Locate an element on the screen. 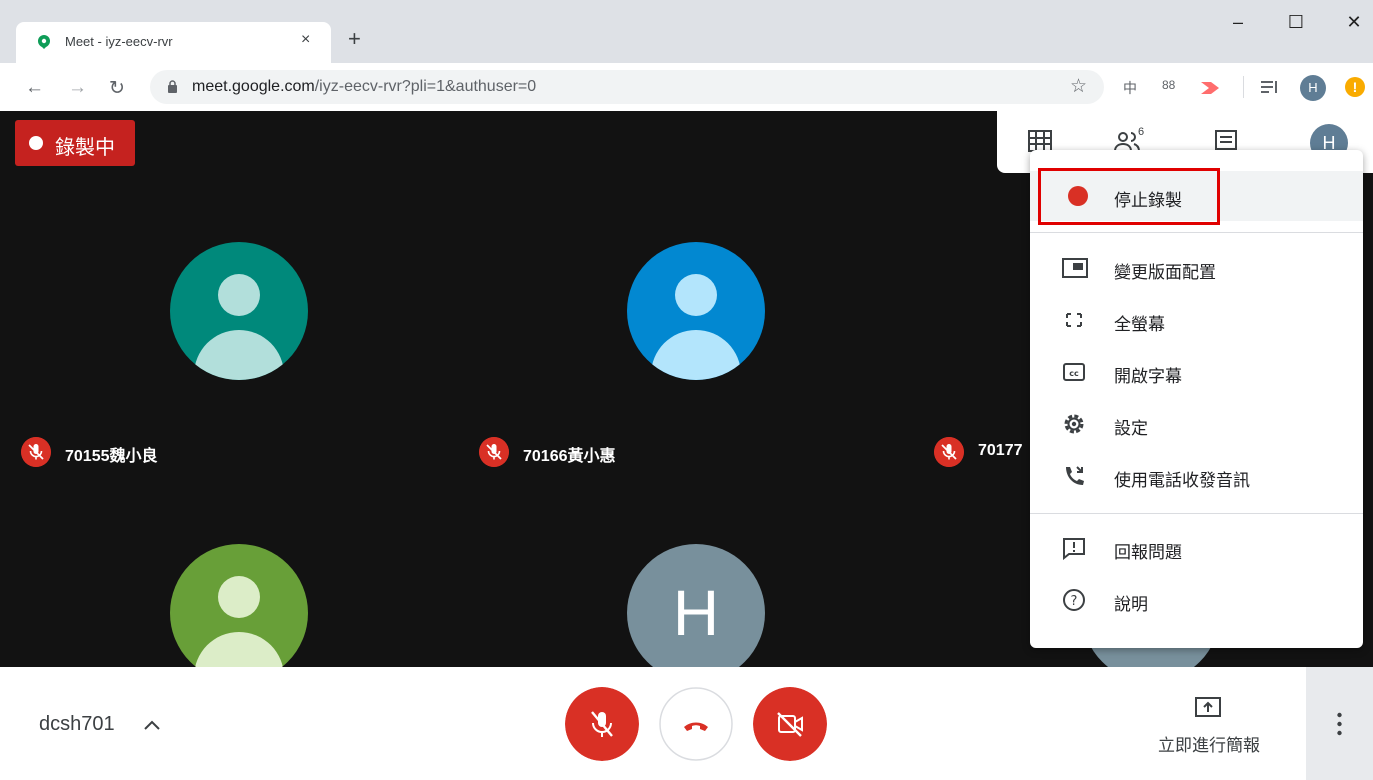 The width and height of the screenshot is (1373, 780). media-queue-icon is located at coordinates (1270, 87).